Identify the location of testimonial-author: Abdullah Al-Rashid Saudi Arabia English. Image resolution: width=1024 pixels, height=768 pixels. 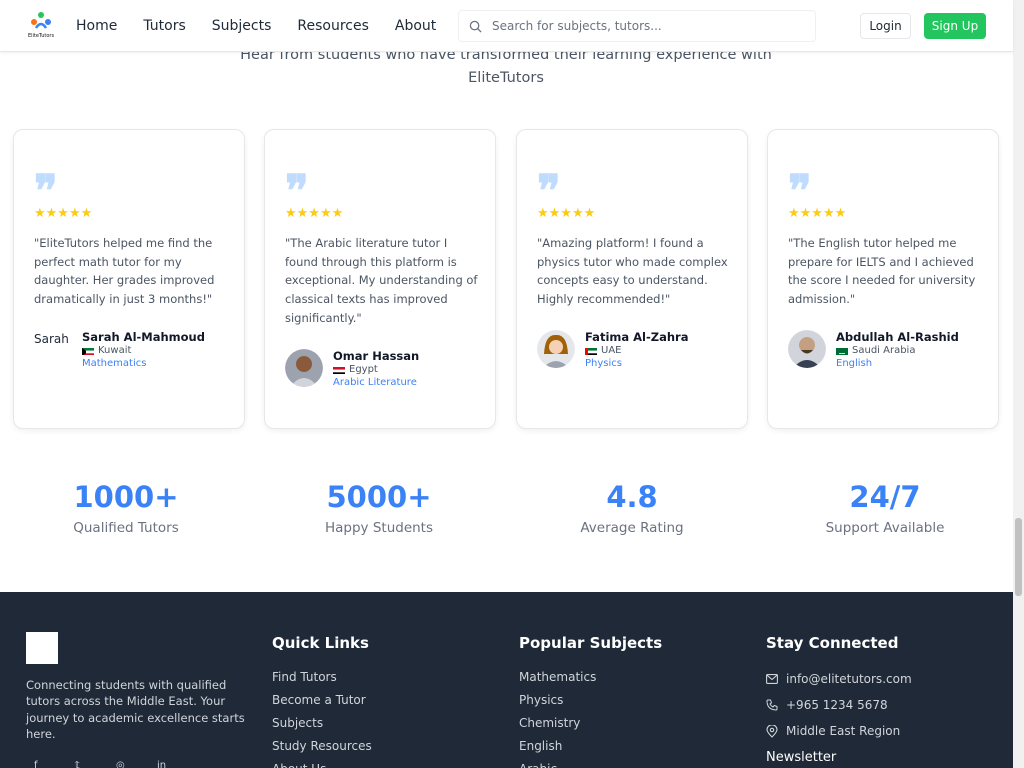
(873, 350).